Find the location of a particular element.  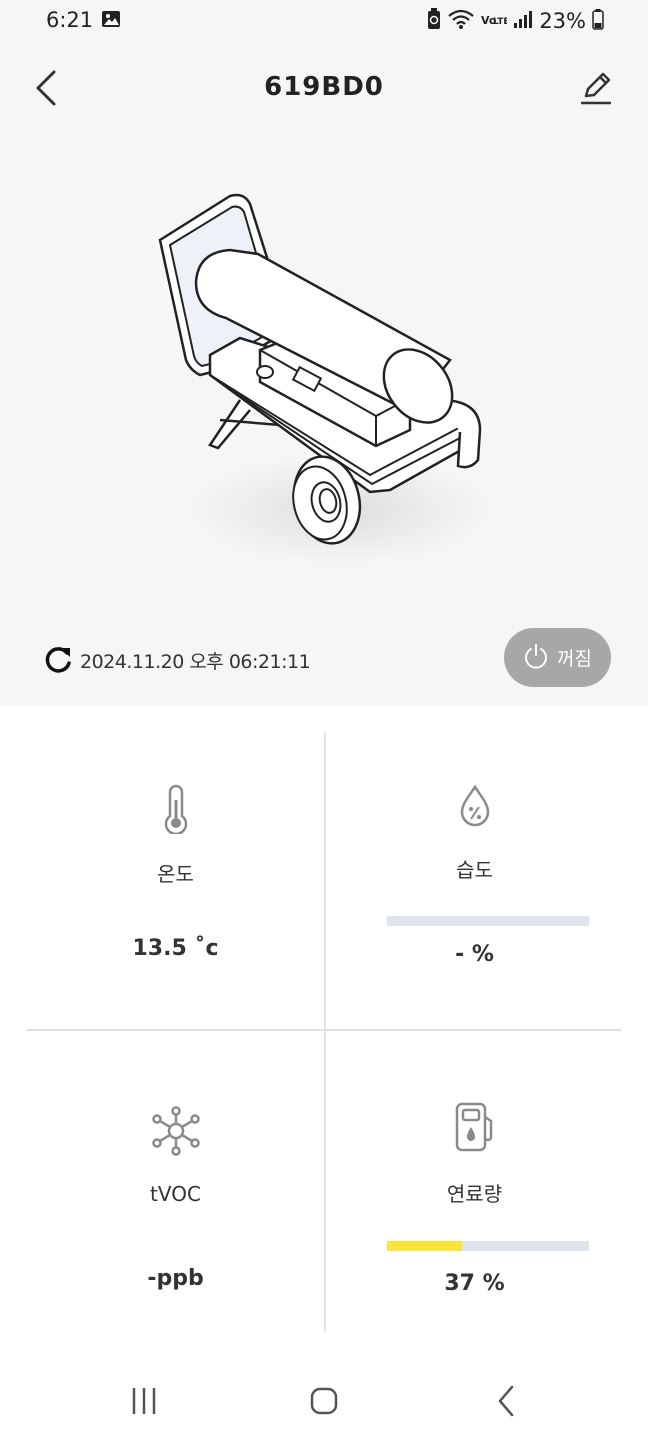

system-nav-bar is located at coordinates (324, 1402).